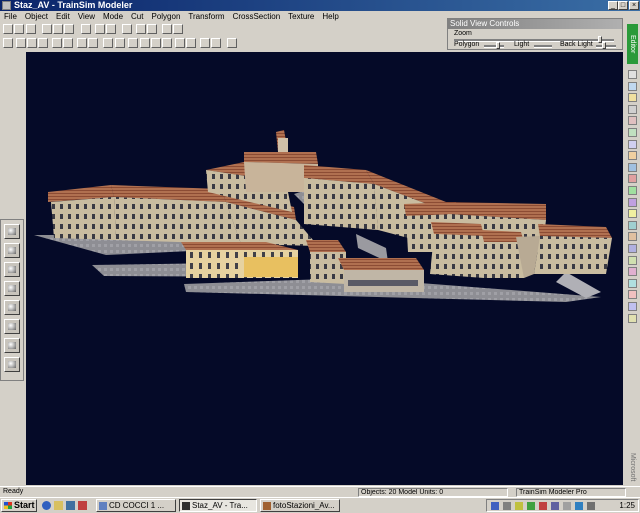 The image size is (640, 513). I want to click on normal-tool-icon, so click(632, 214).